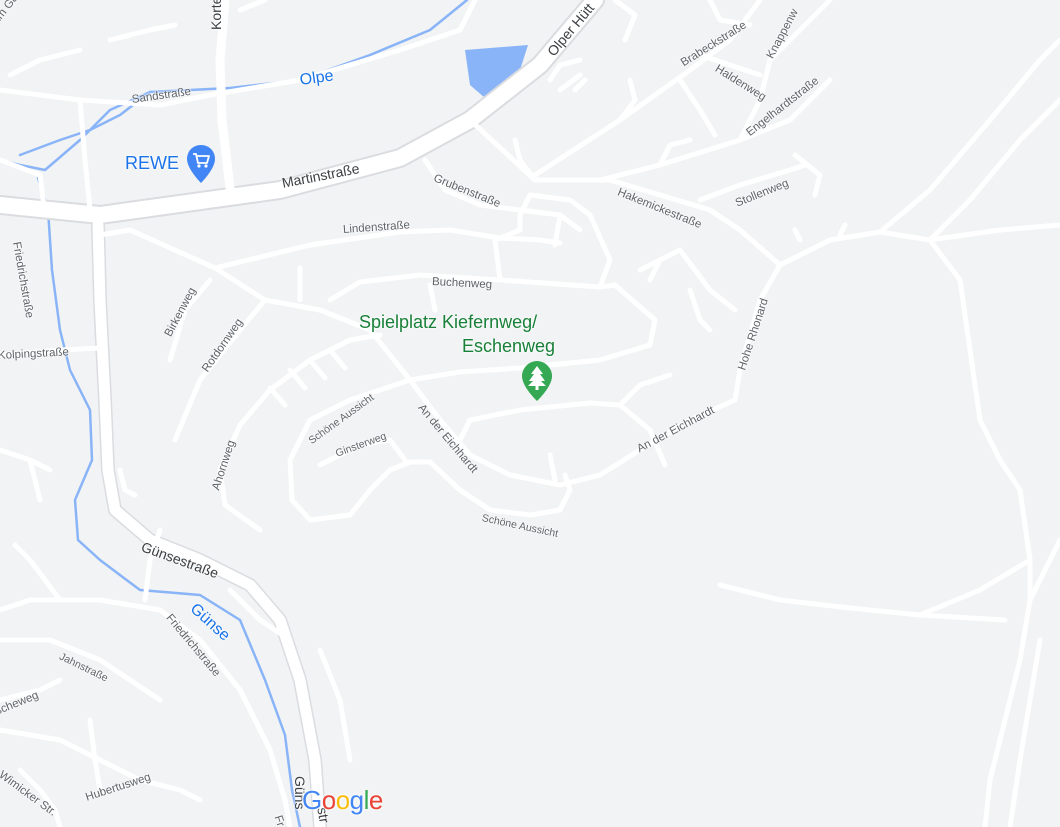 The width and height of the screenshot is (1060, 827). I want to click on poi-label-playground-line1: Spielplatz Kiefernweg/, so click(448, 322).